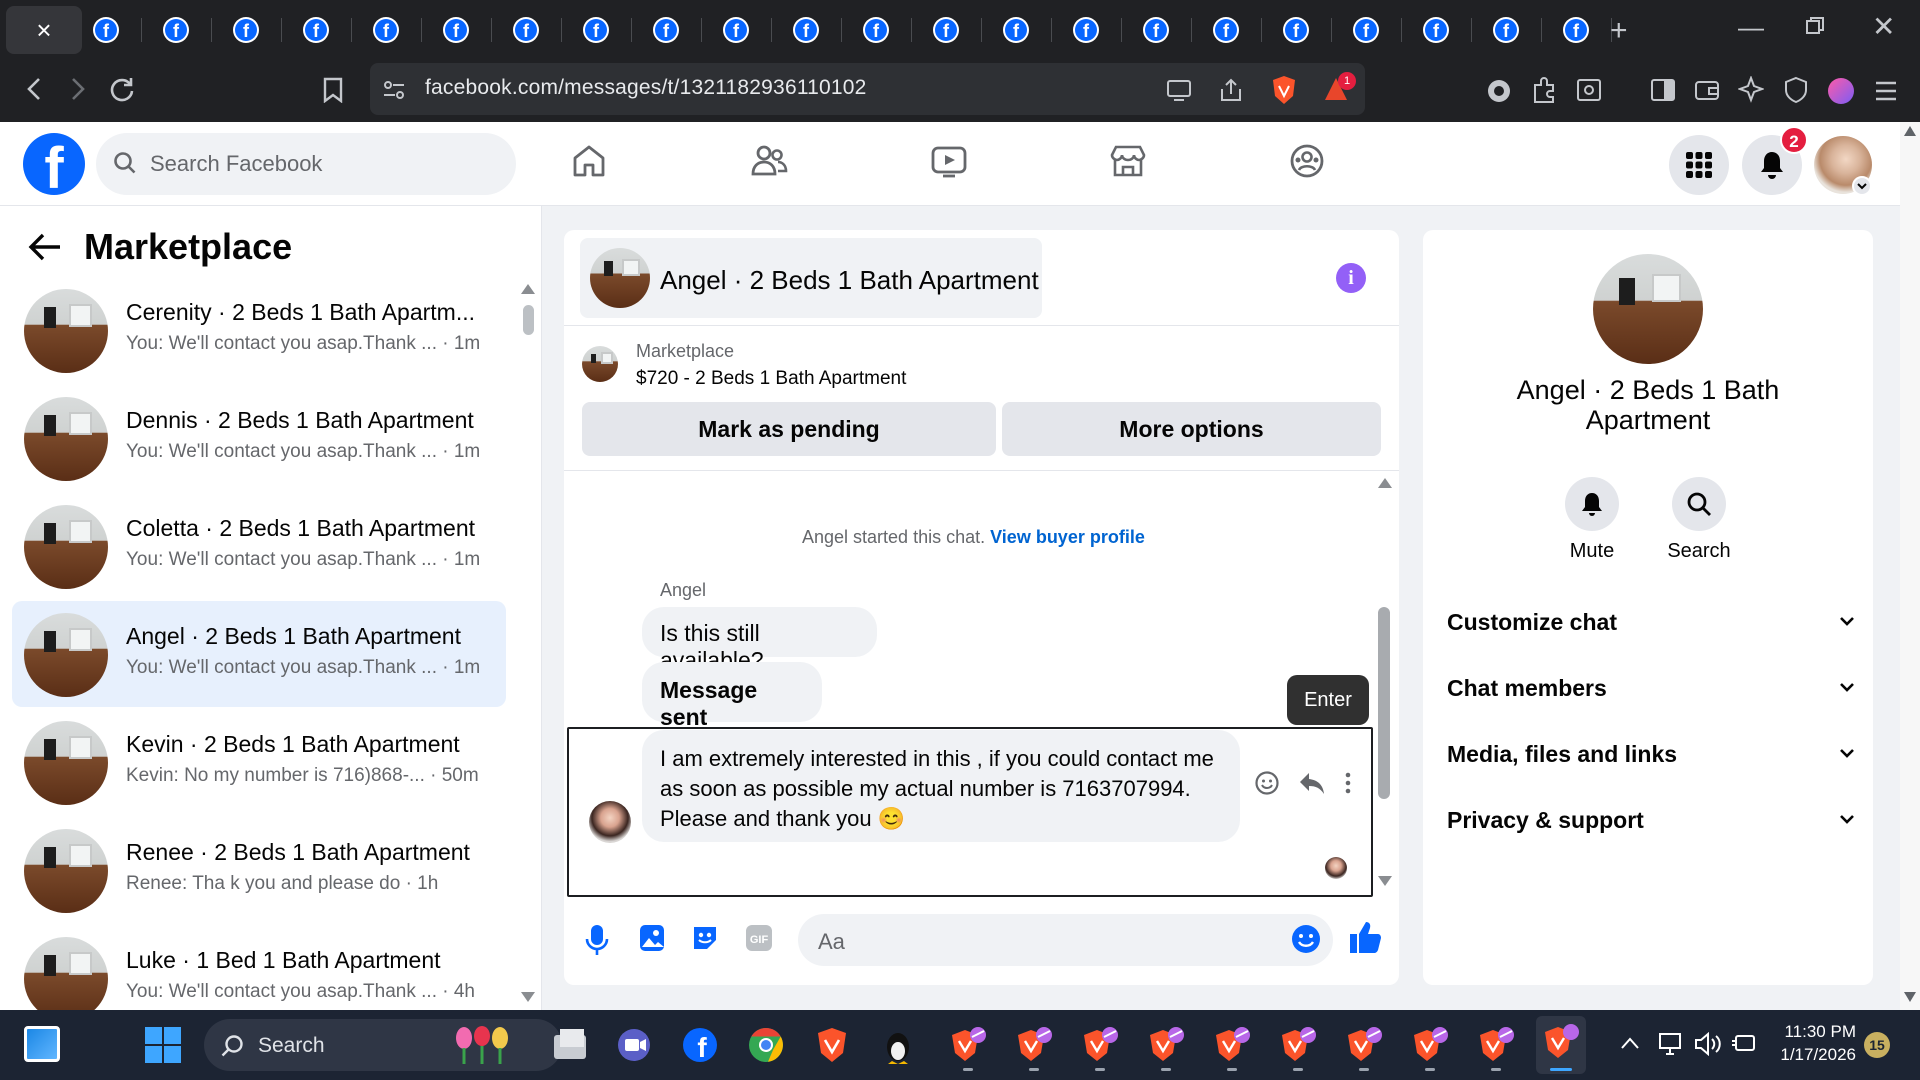 The width and height of the screenshot is (1920, 1080). I want to click on sticker-icon, so click(705, 938).